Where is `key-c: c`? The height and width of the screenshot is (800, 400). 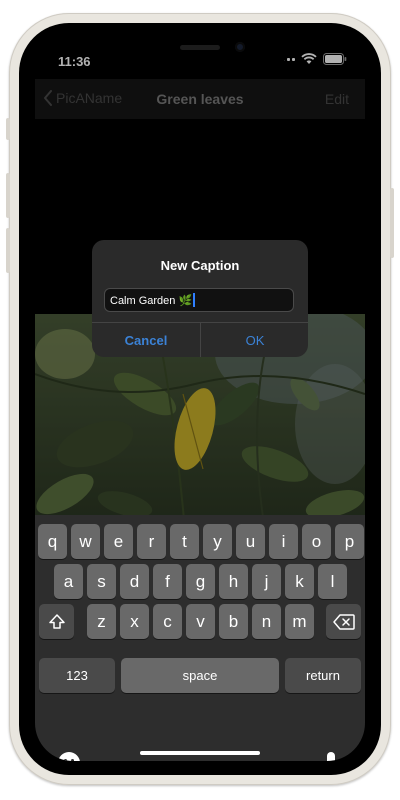
key-c: c is located at coordinates (167, 621).